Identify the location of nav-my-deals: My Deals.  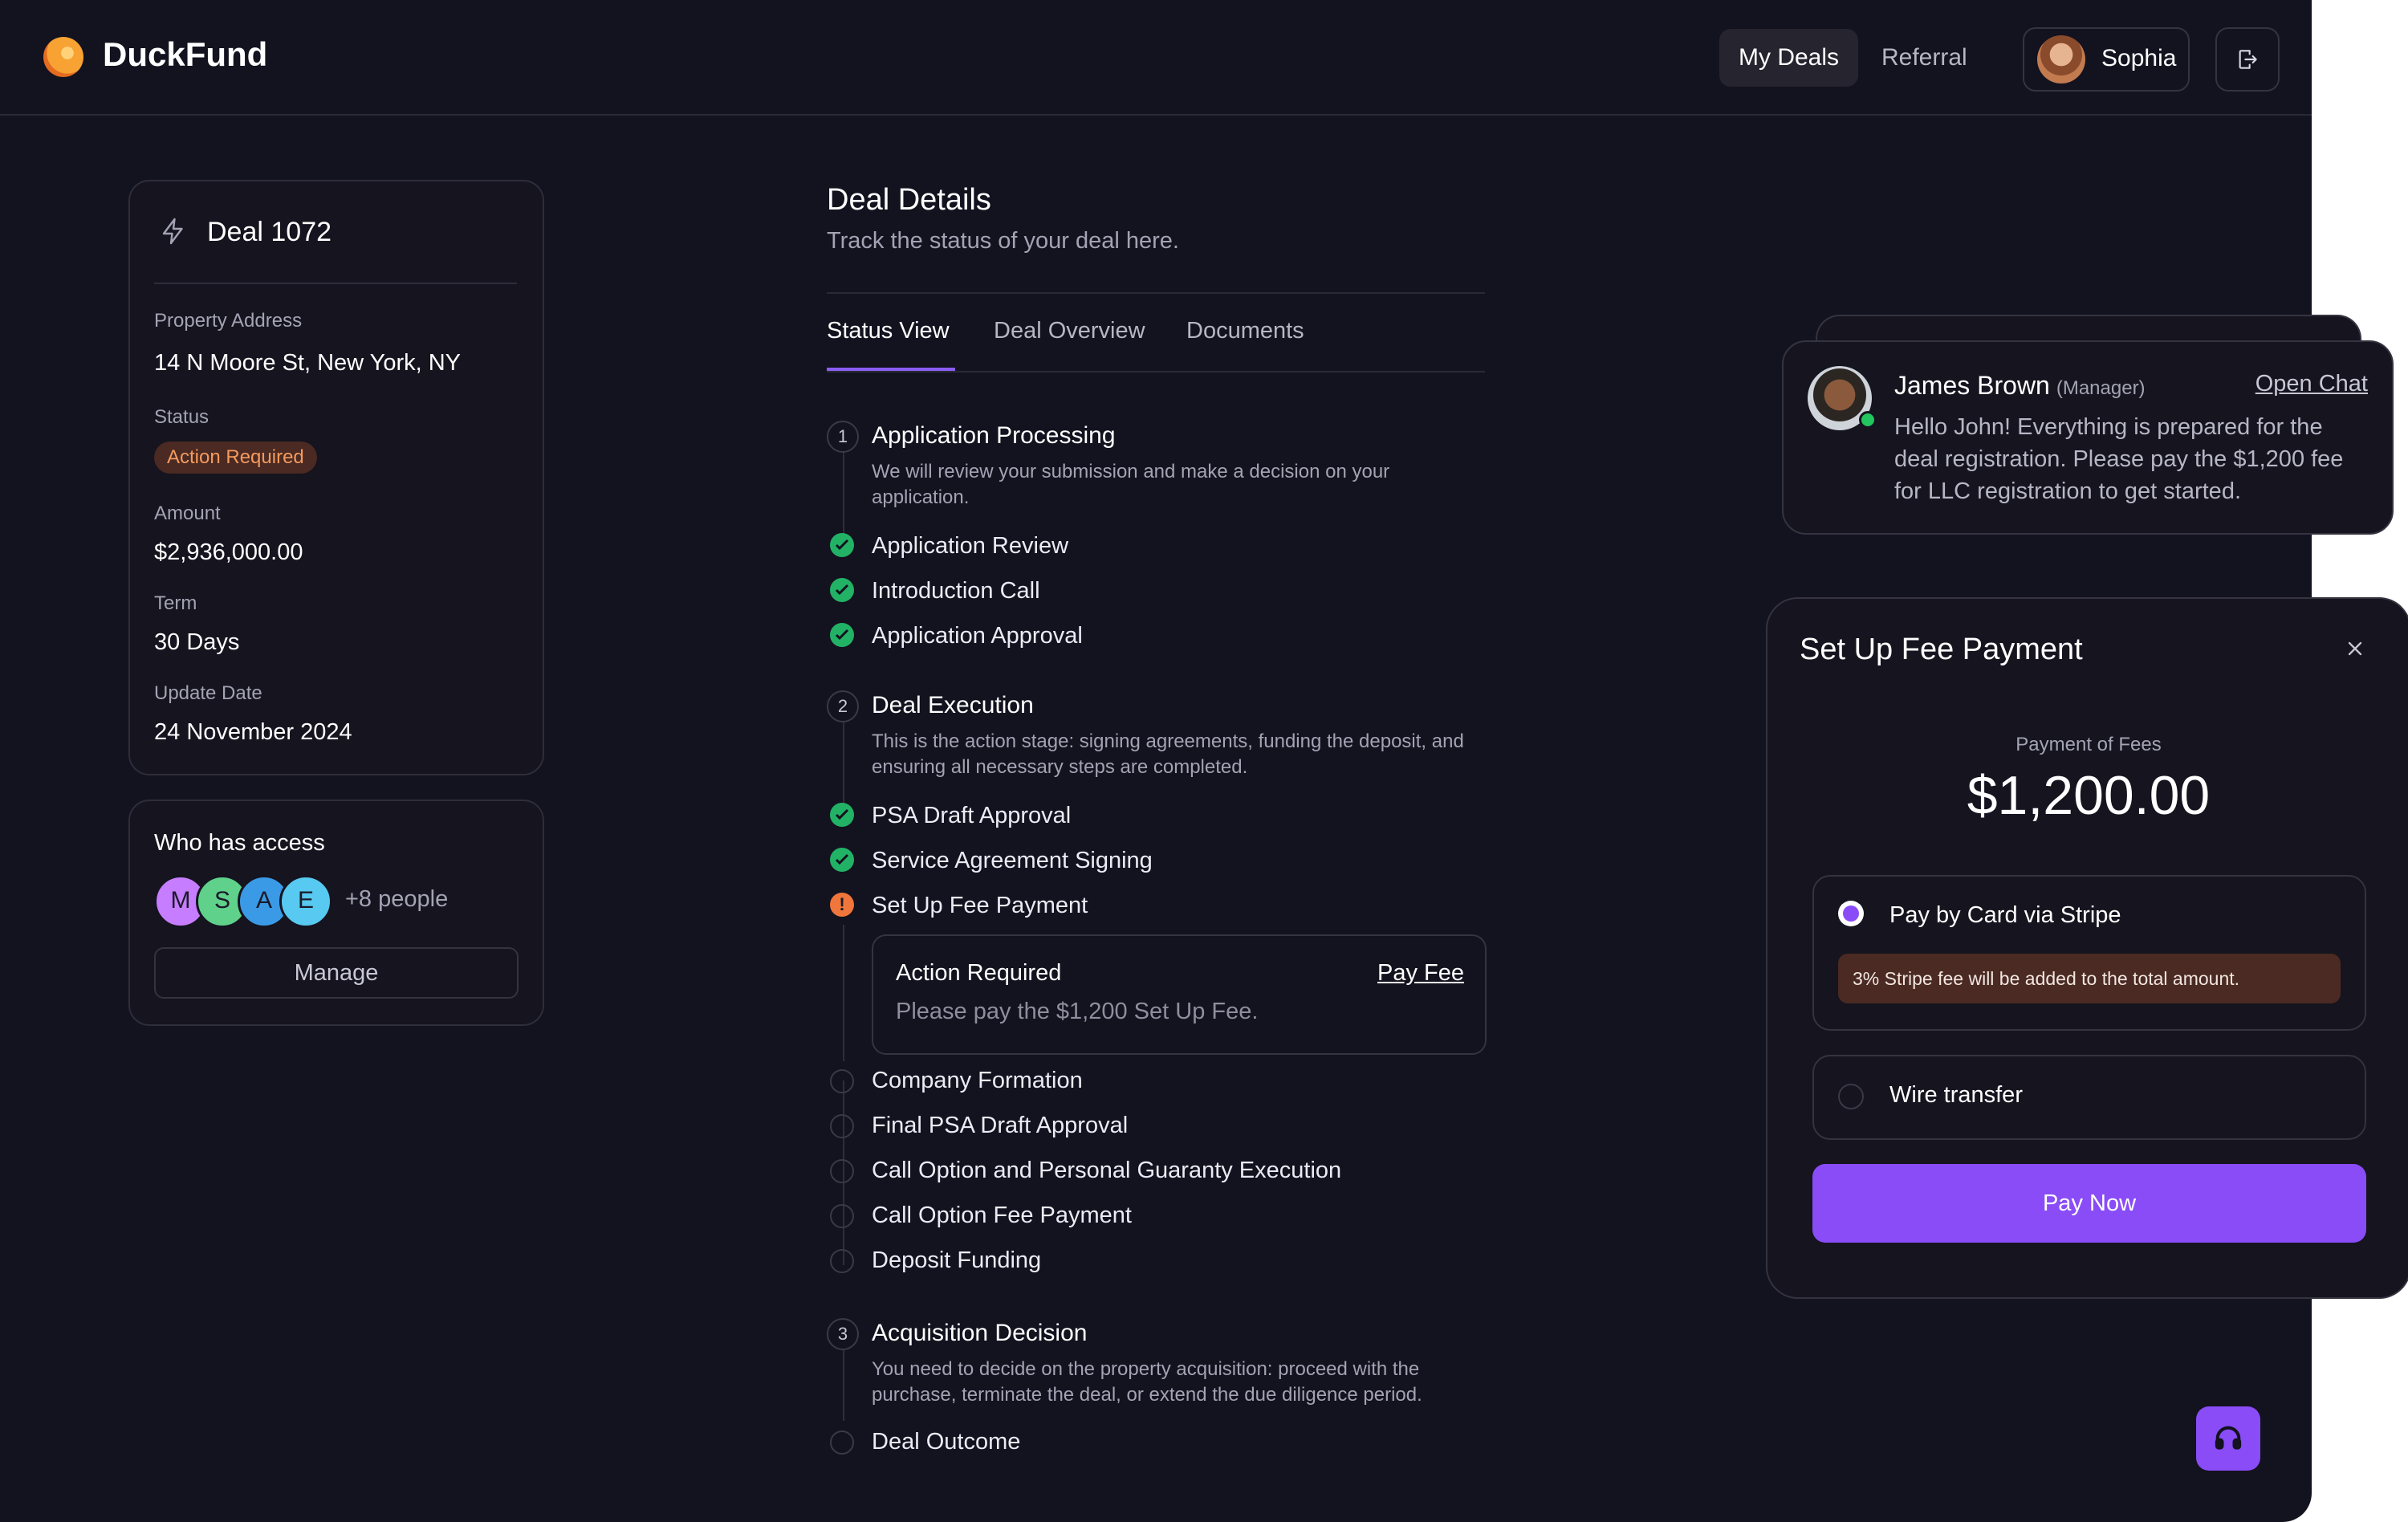
(1789, 58).